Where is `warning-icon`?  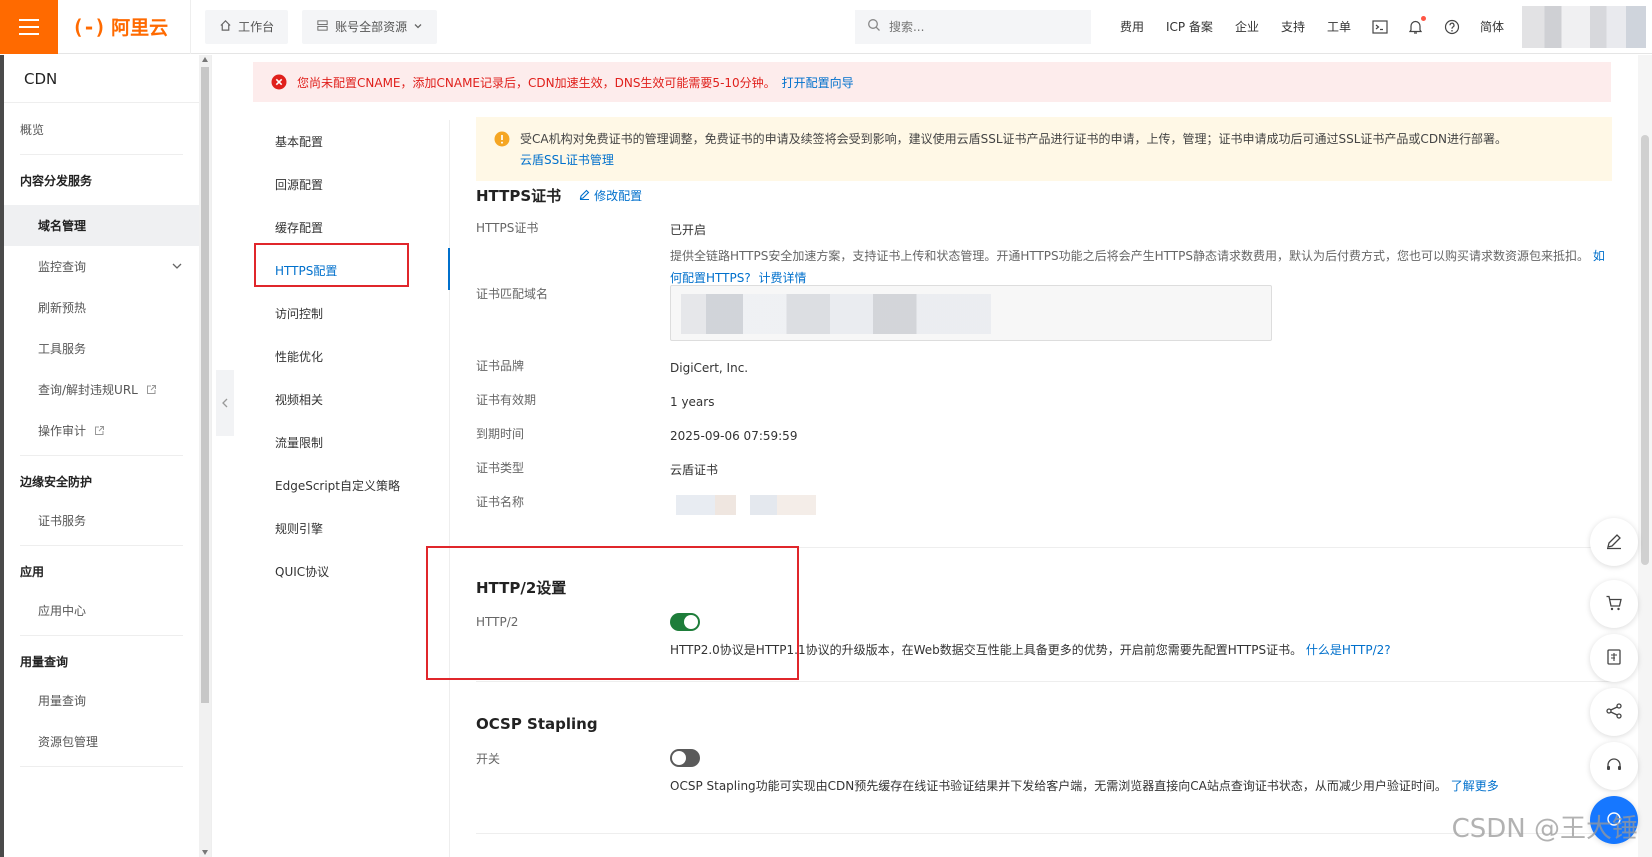
warning-icon is located at coordinates (502, 142).